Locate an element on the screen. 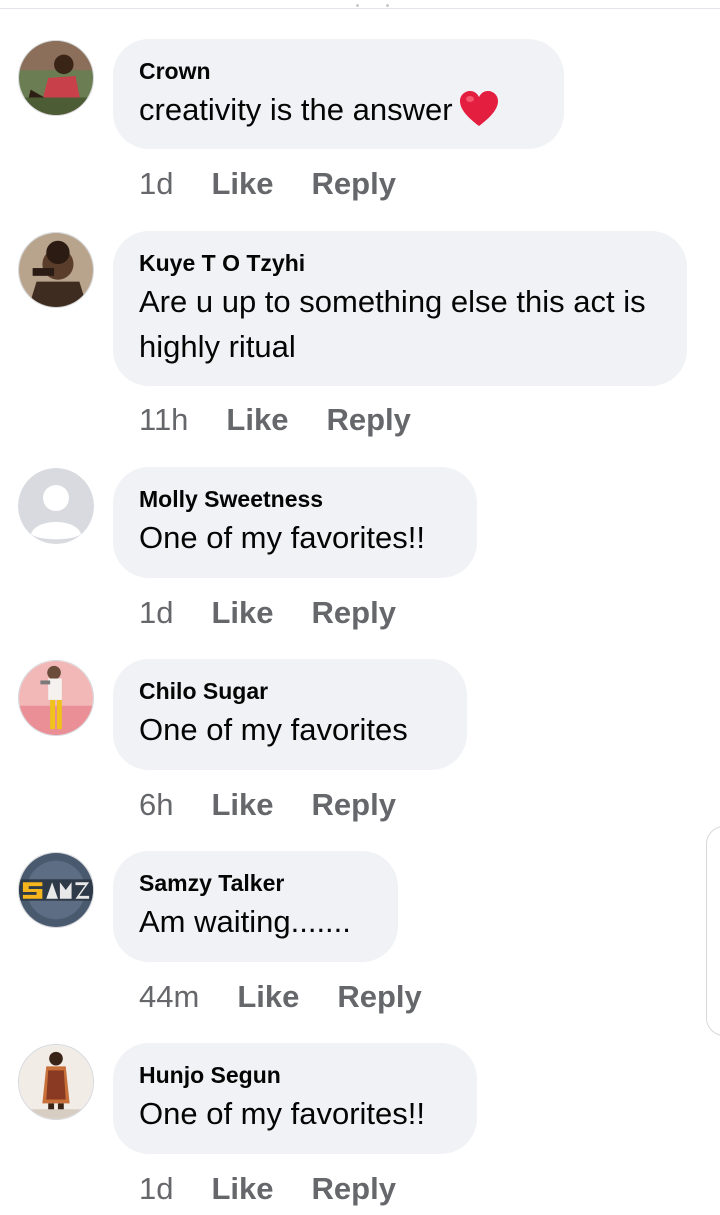 Image resolution: width=720 pixels, height=1215 pixels. comment-bubble: Hunjo Segun One of my favorites!! is located at coordinates (295, 1098).